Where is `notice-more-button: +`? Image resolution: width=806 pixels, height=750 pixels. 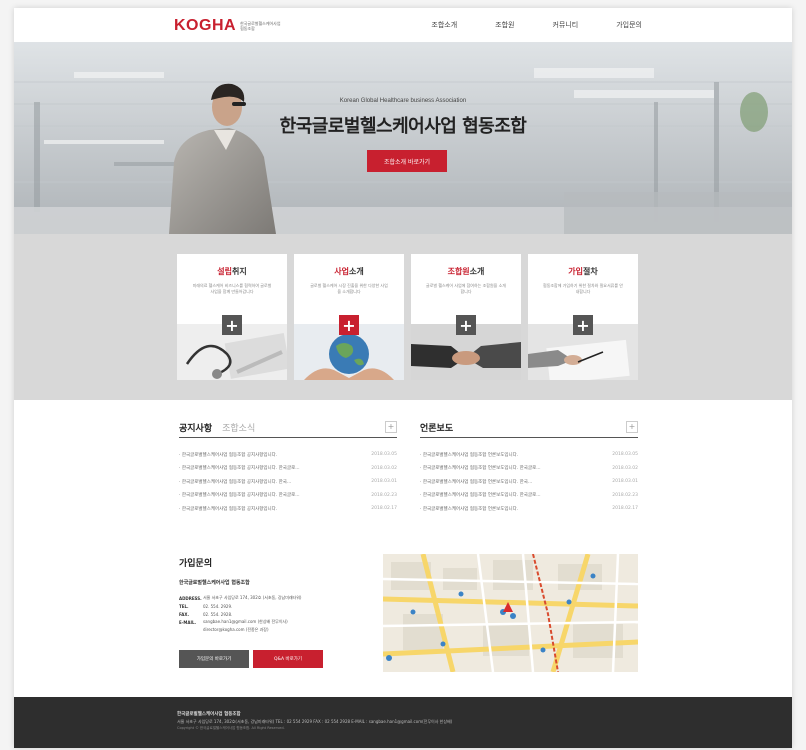 notice-more-button: + is located at coordinates (391, 427).